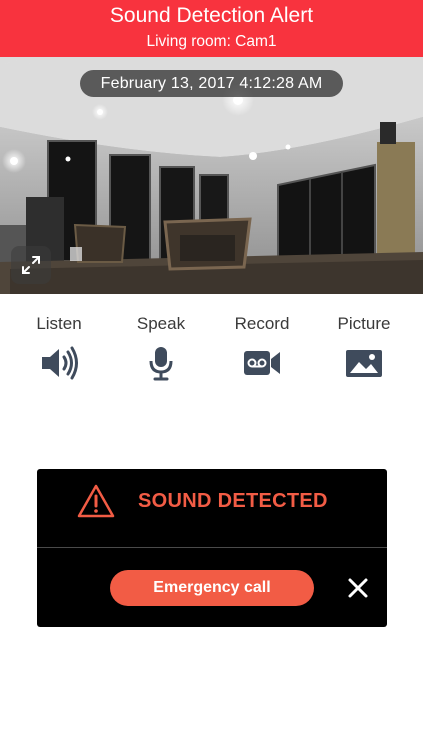 The width and height of the screenshot is (423, 729). I want to click on speak-label: Speak, so click(161, 323).